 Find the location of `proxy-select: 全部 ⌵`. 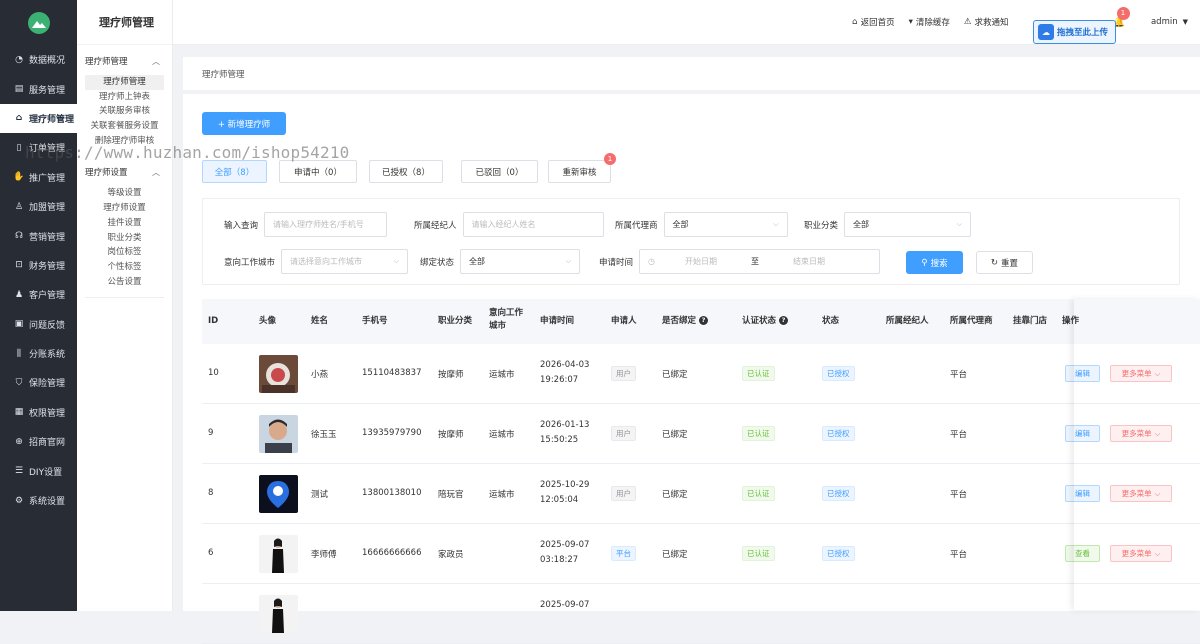

proxy-select: 全部 ⌵ is located at coordinates (725, 224).